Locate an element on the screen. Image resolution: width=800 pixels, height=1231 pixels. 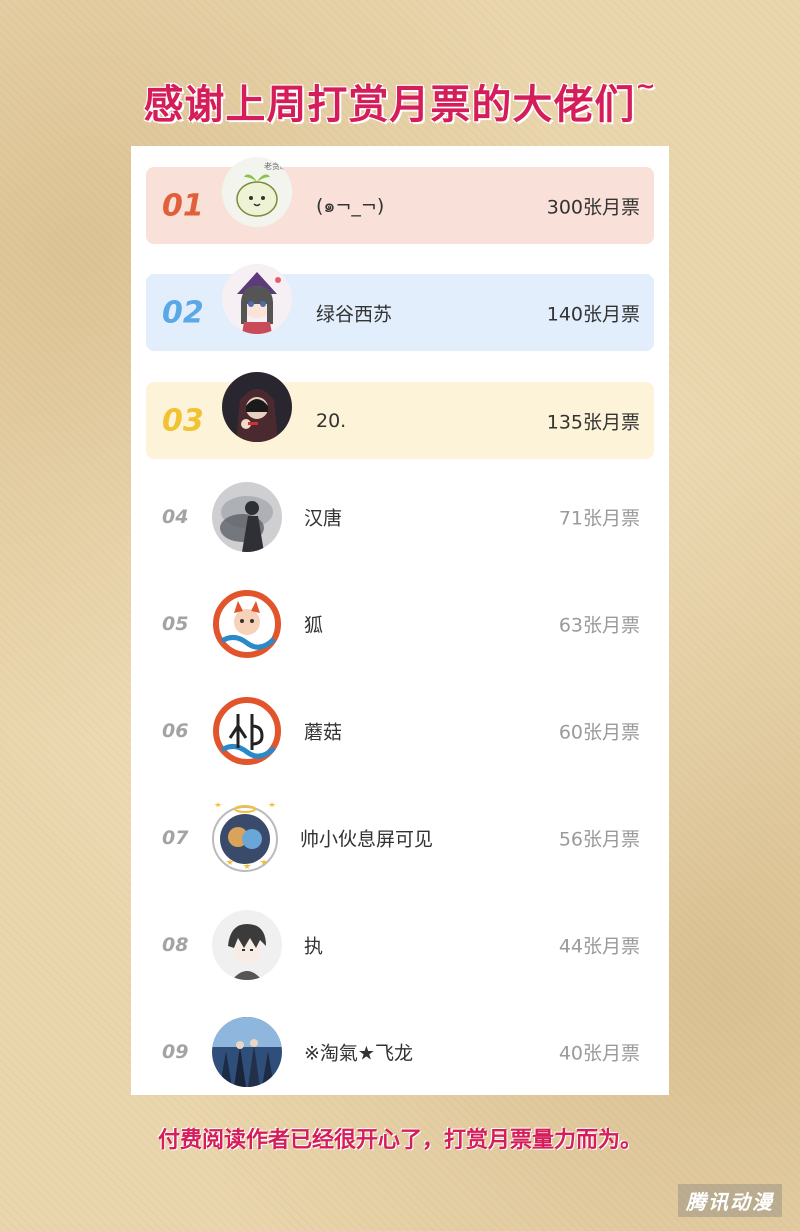
vote-count: 300张月票 is located at coordinates (593, 207).